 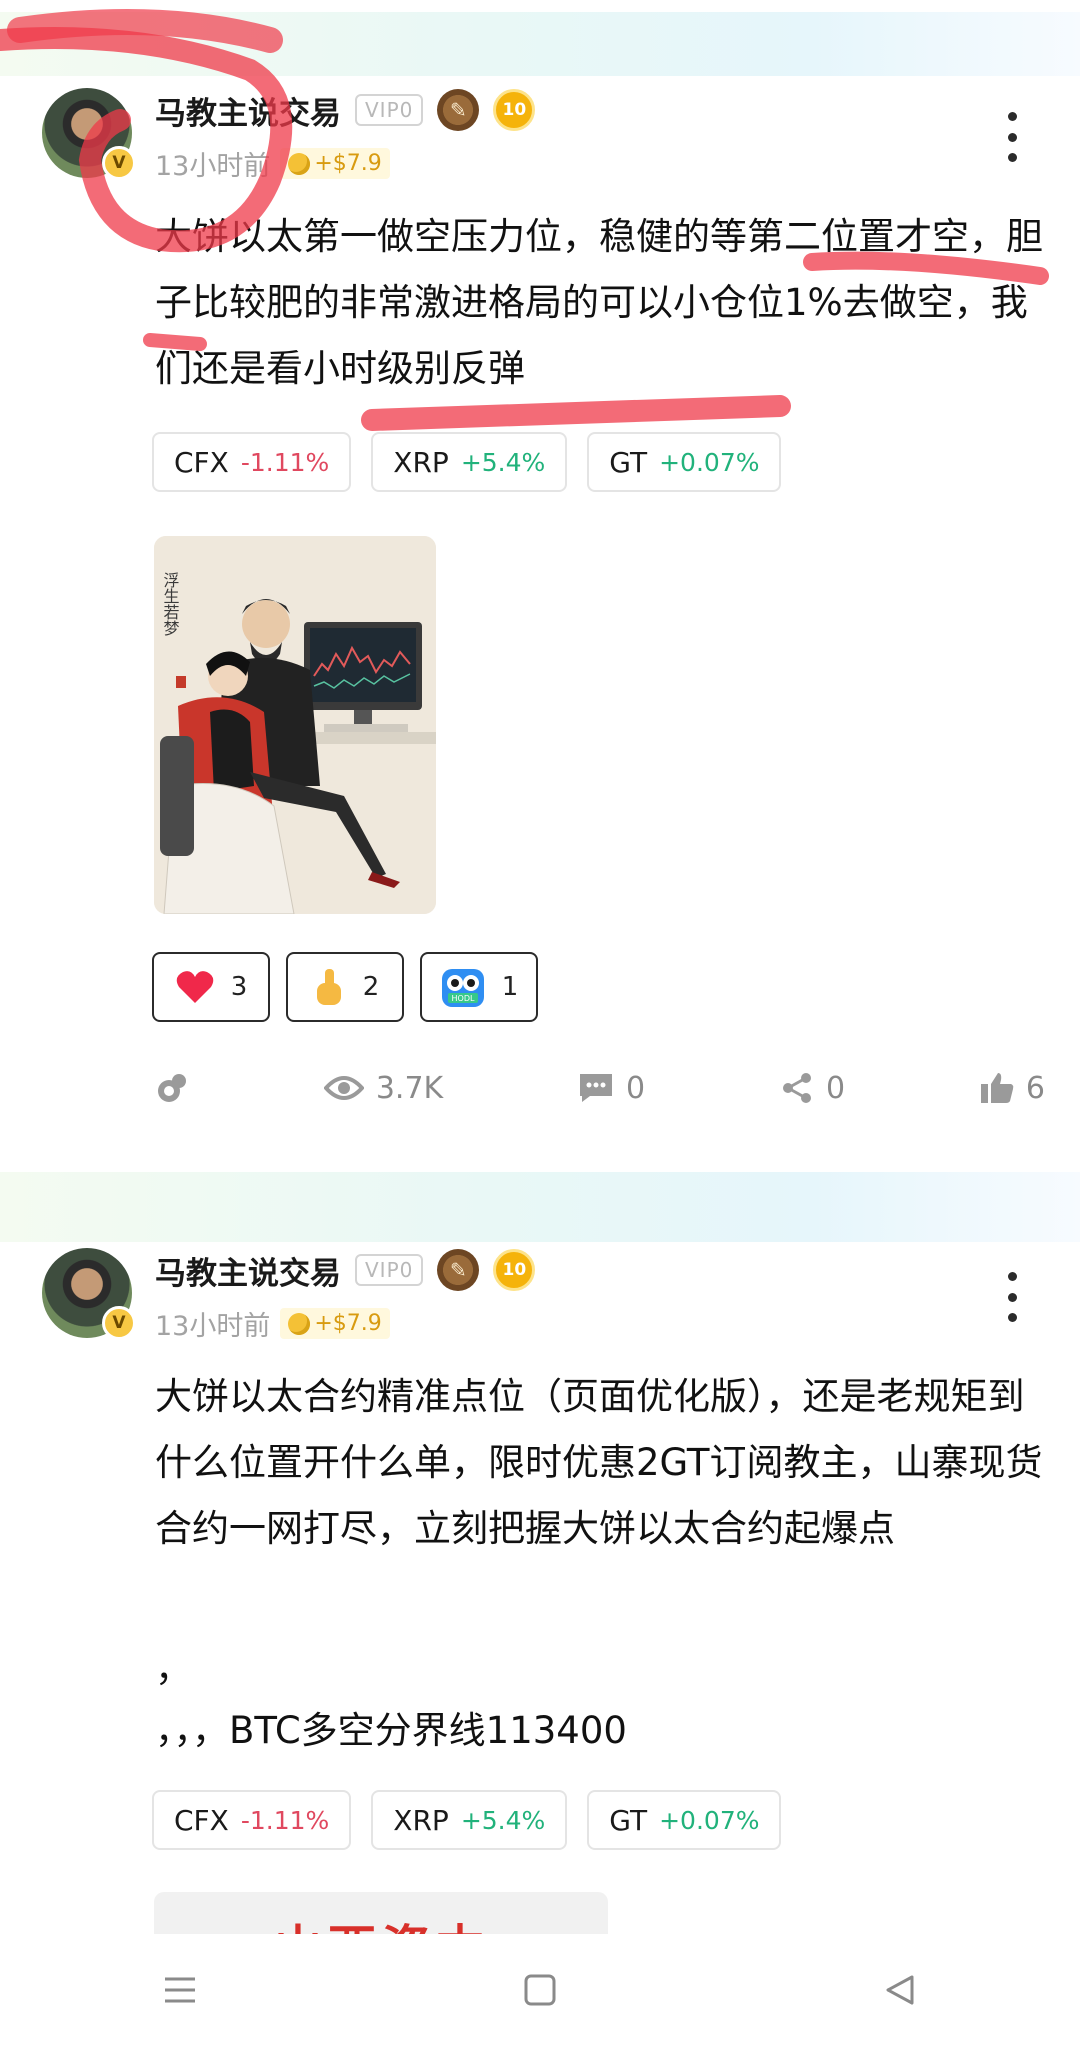 What do you see at coordinates (510, 987) in the screenshot?
I see `reaction-count: 1` at bounding box center [510, 987].